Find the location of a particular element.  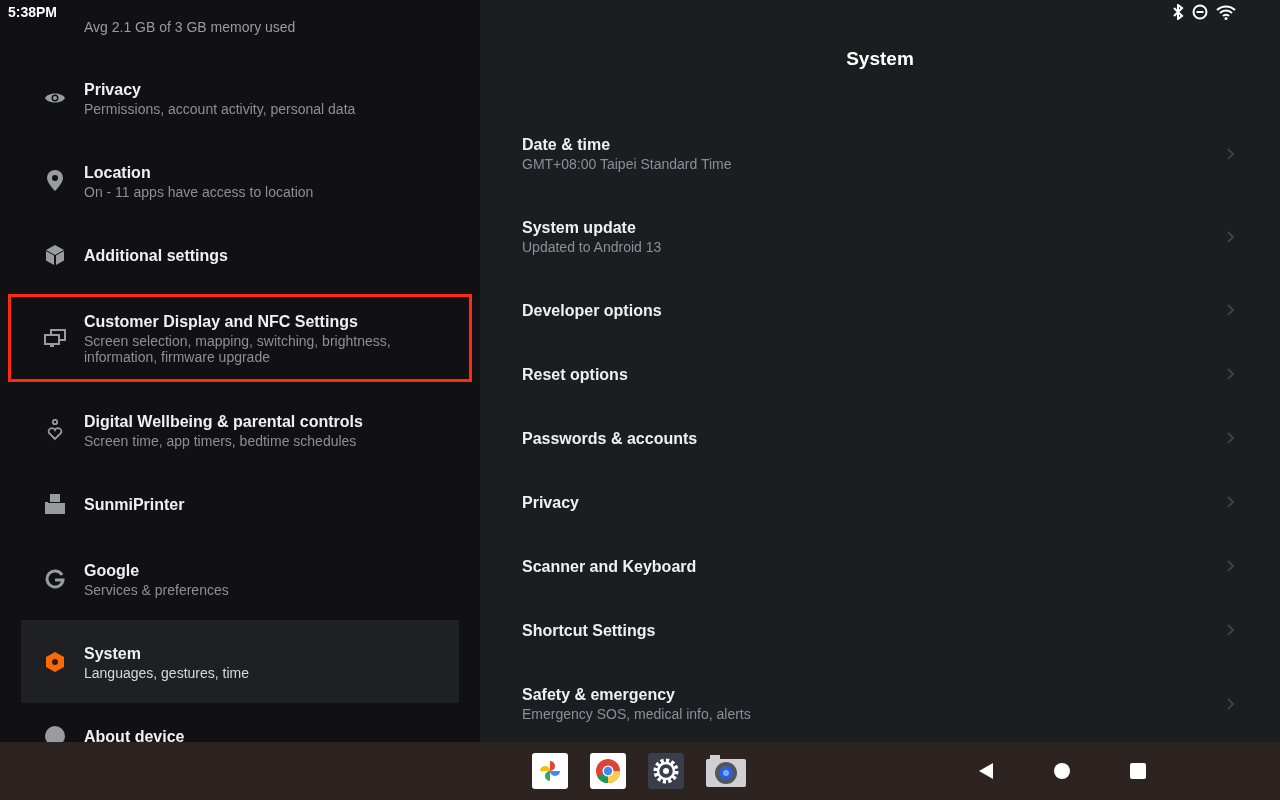

row-title: Safety & emergency is located at coordinates (599, 695).